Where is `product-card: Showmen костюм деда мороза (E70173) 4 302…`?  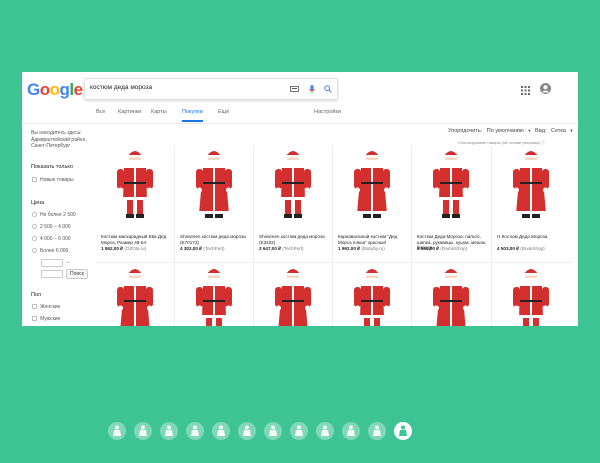 product-card: Showmen костюм деда мороза (E70173) 4 302… is located at coordinates (214, 199).